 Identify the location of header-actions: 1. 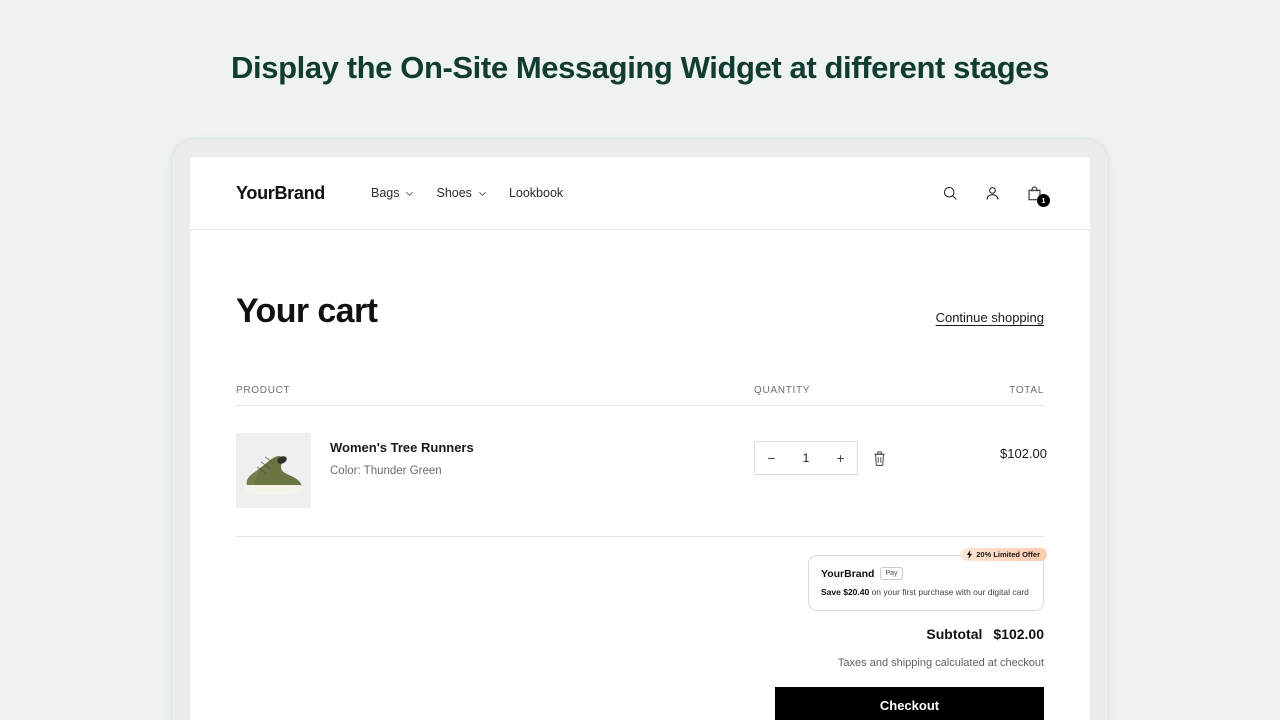
(995, 195).